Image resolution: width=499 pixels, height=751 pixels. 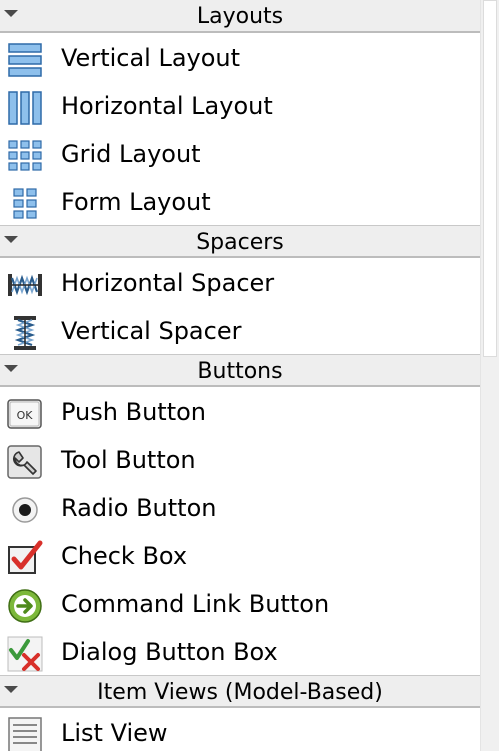 I want to click on vertical-layout-icon, so click(x=25, y=60).